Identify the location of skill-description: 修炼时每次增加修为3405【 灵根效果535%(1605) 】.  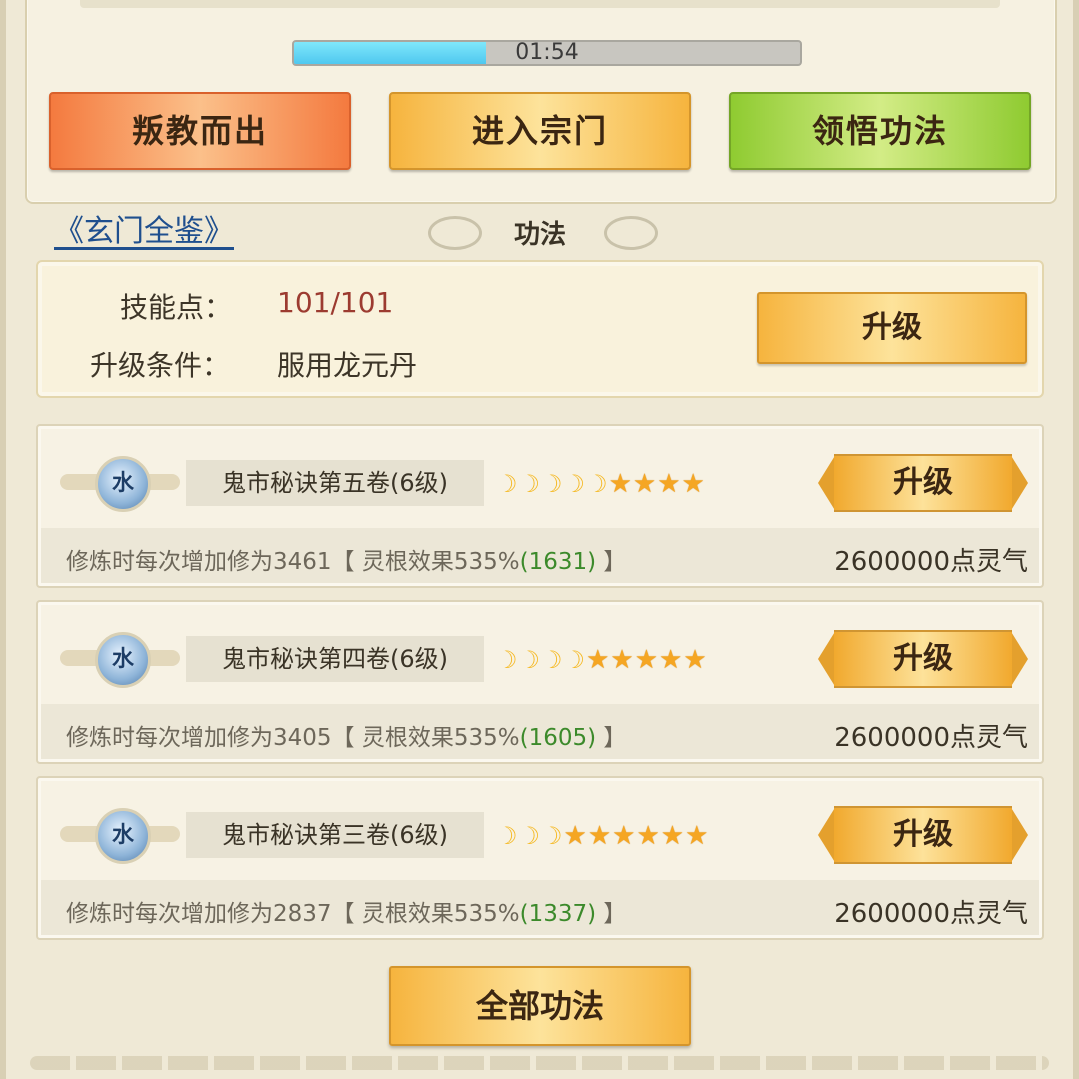
(346, 735).